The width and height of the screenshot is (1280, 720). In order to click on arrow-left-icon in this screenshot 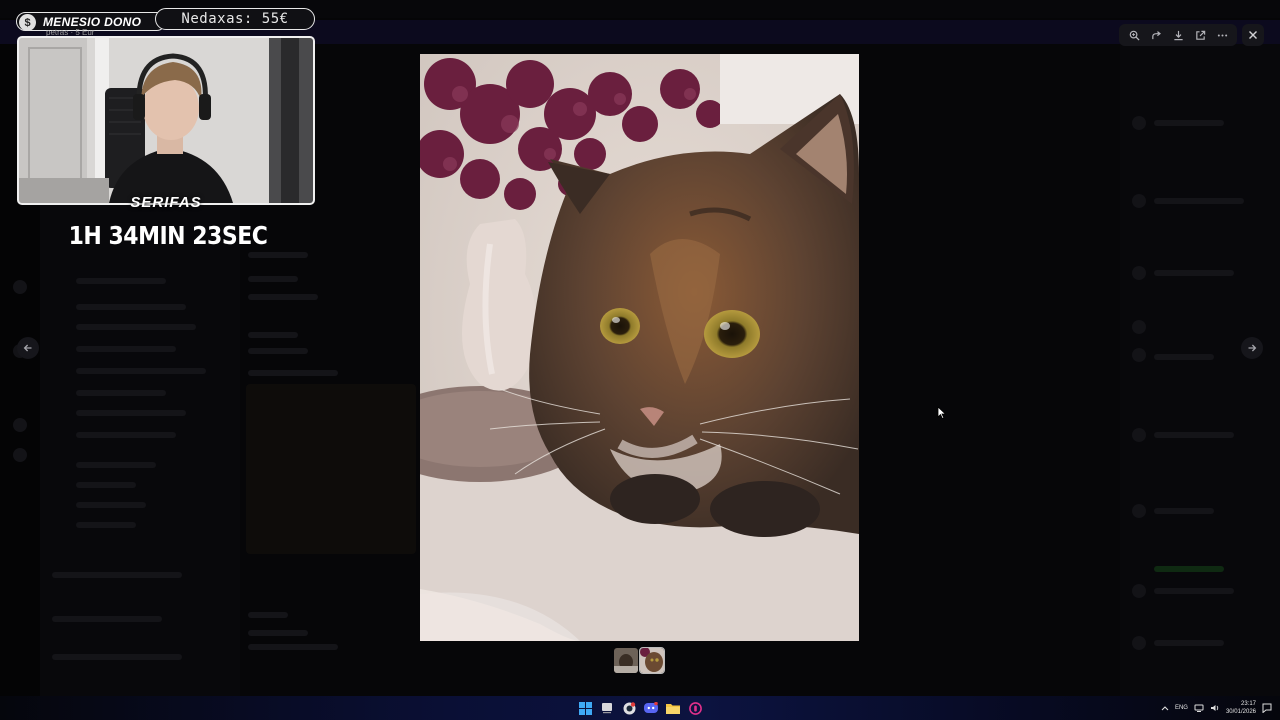, I will do `click(27, 348)`.